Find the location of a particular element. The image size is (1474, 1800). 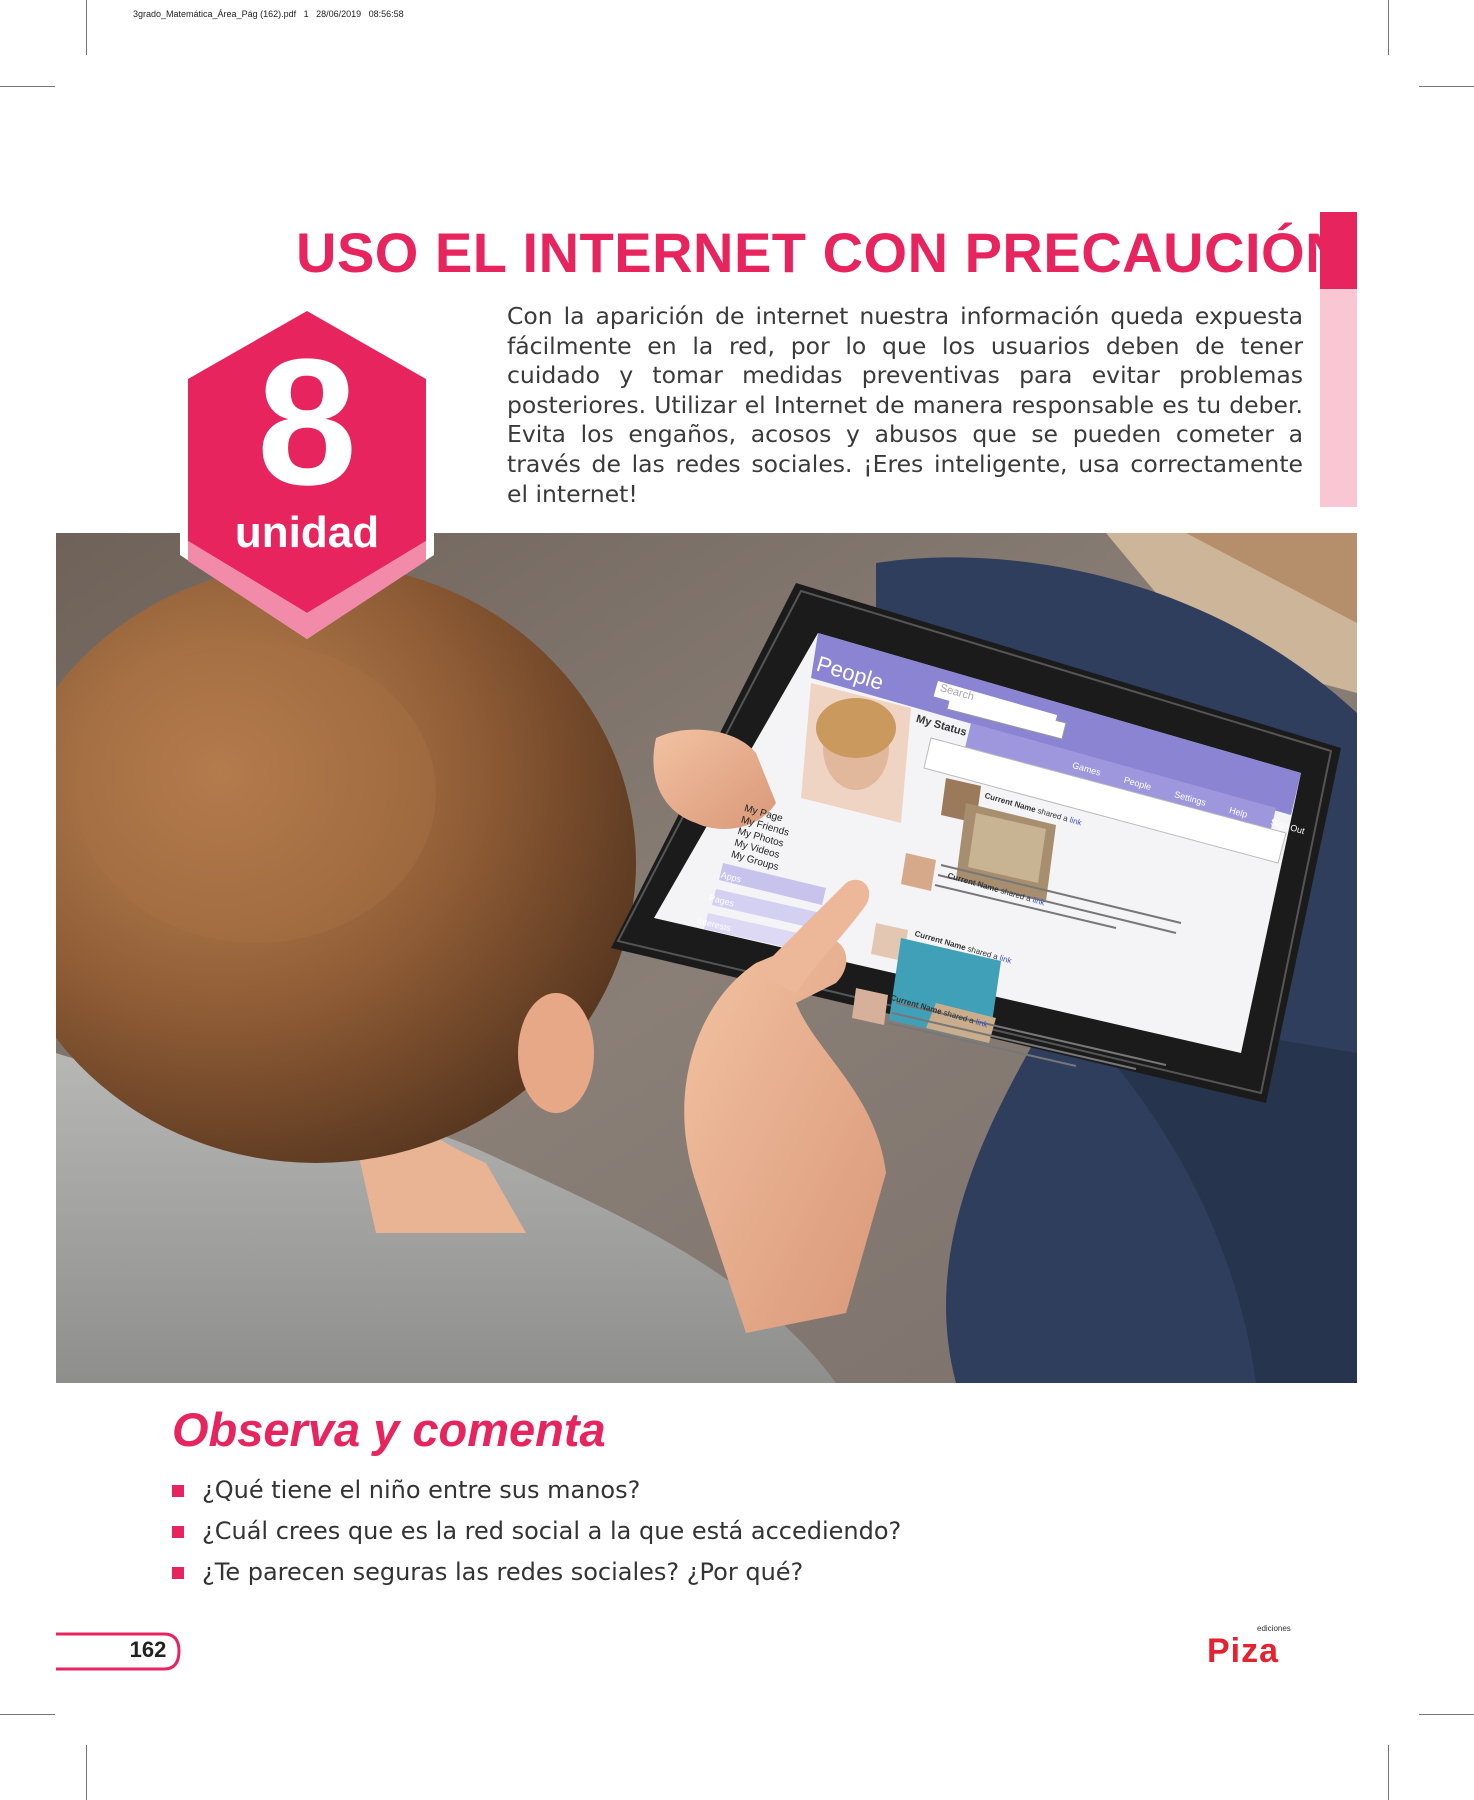

page-title: USO EL INTERNET CON PRECAUCIÓN is located at coordinates (821, 252).